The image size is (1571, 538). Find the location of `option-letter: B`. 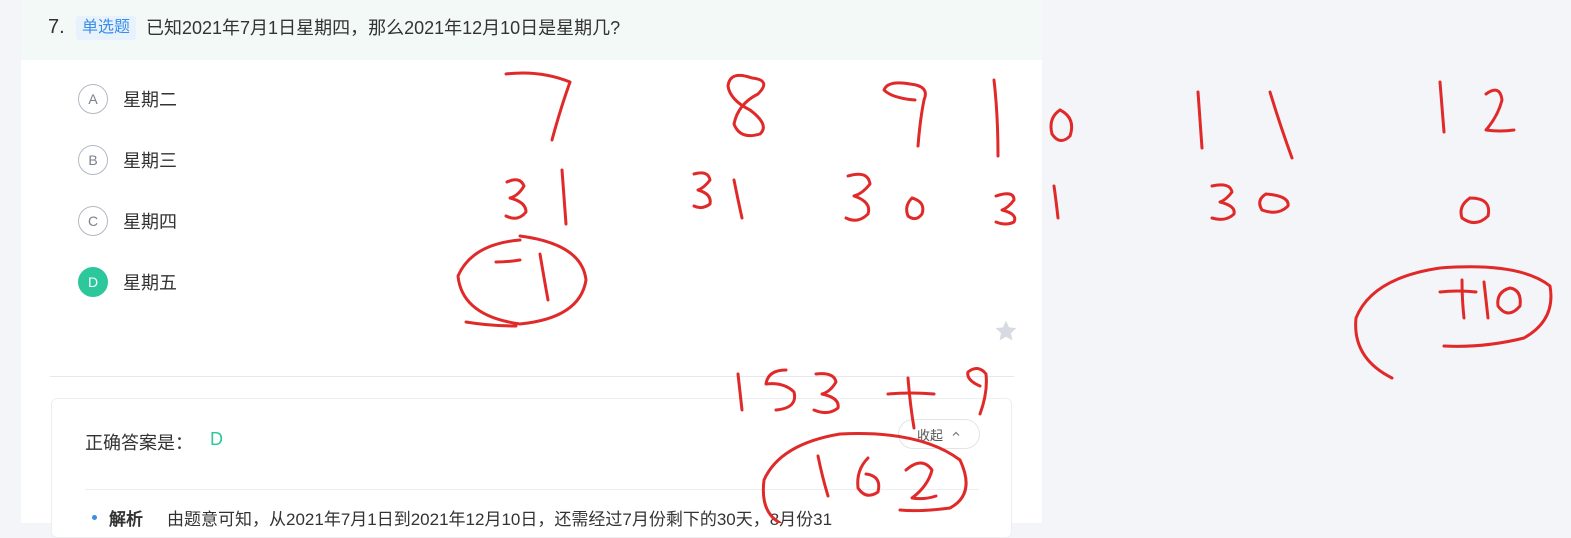

option-letter: B is located at coordinates (93, 160).